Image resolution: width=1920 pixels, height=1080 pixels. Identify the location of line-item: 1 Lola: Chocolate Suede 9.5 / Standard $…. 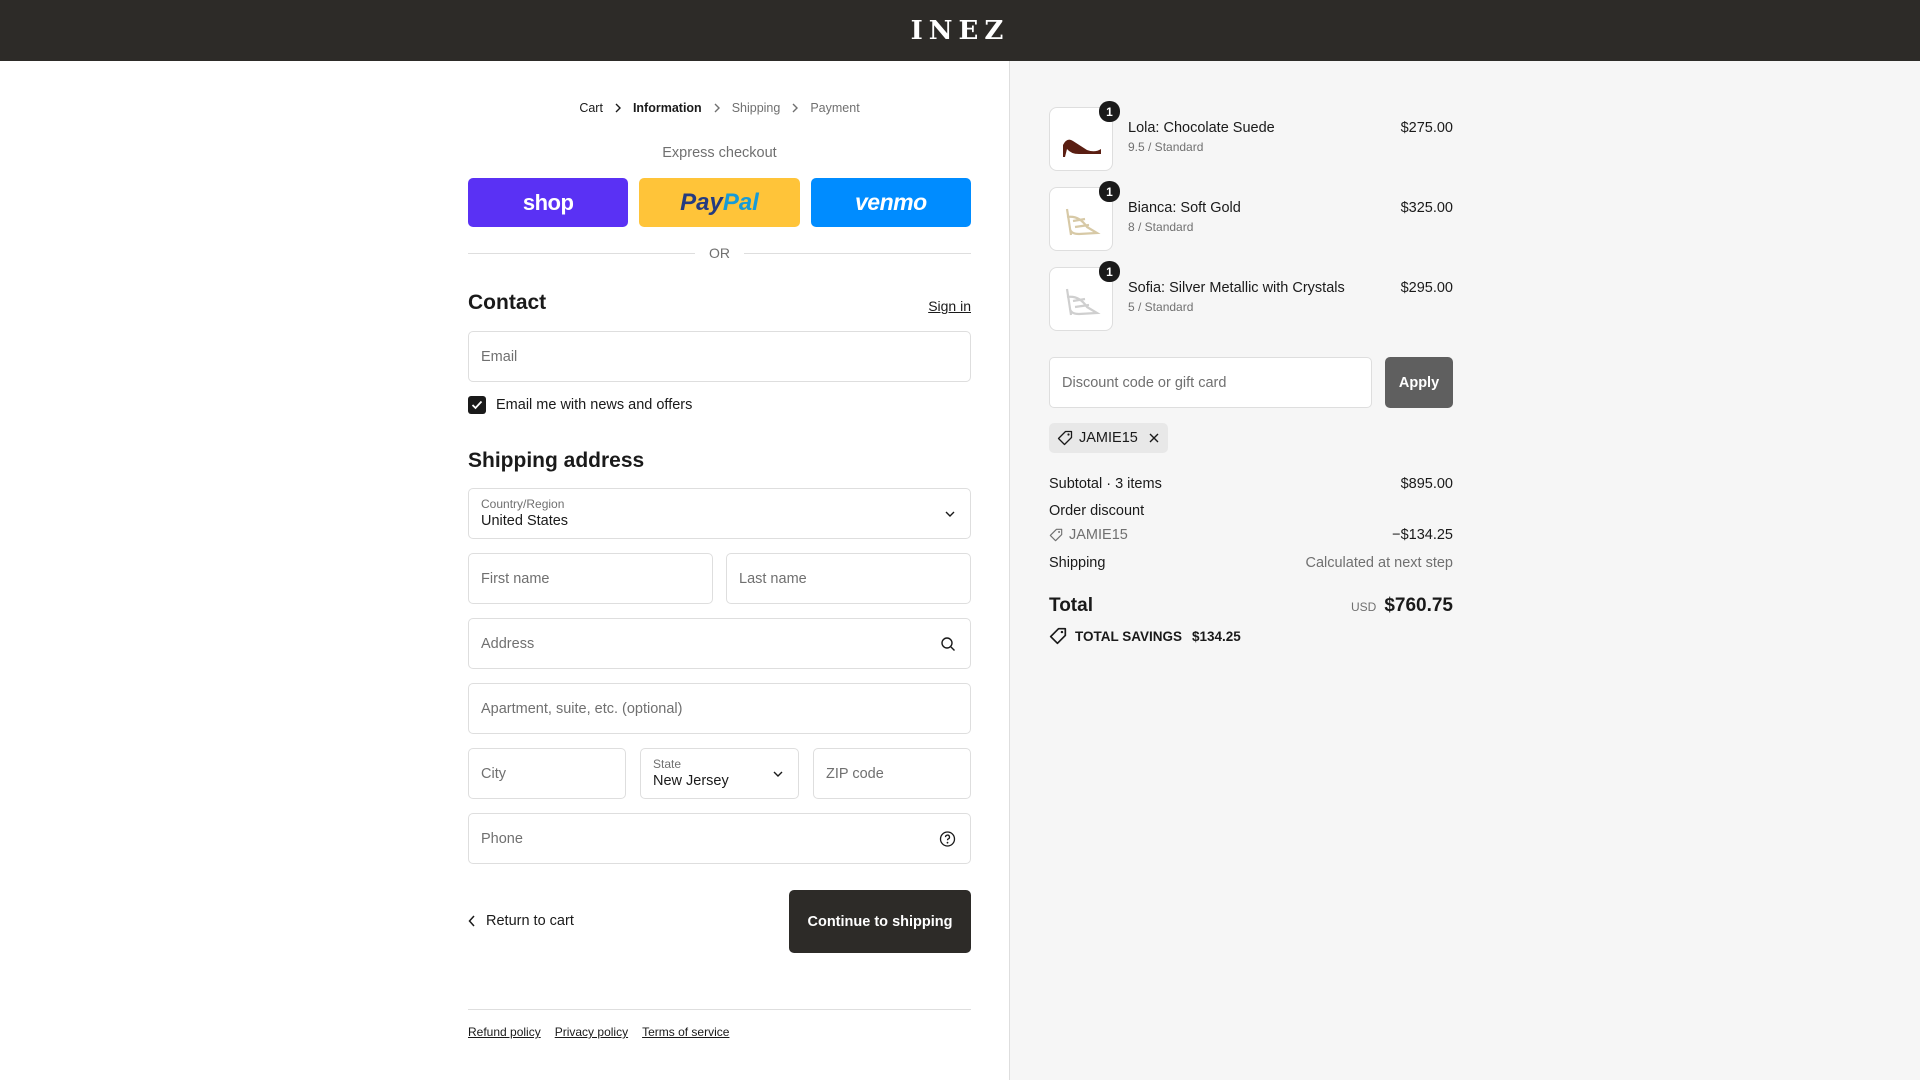
(1251, 136).